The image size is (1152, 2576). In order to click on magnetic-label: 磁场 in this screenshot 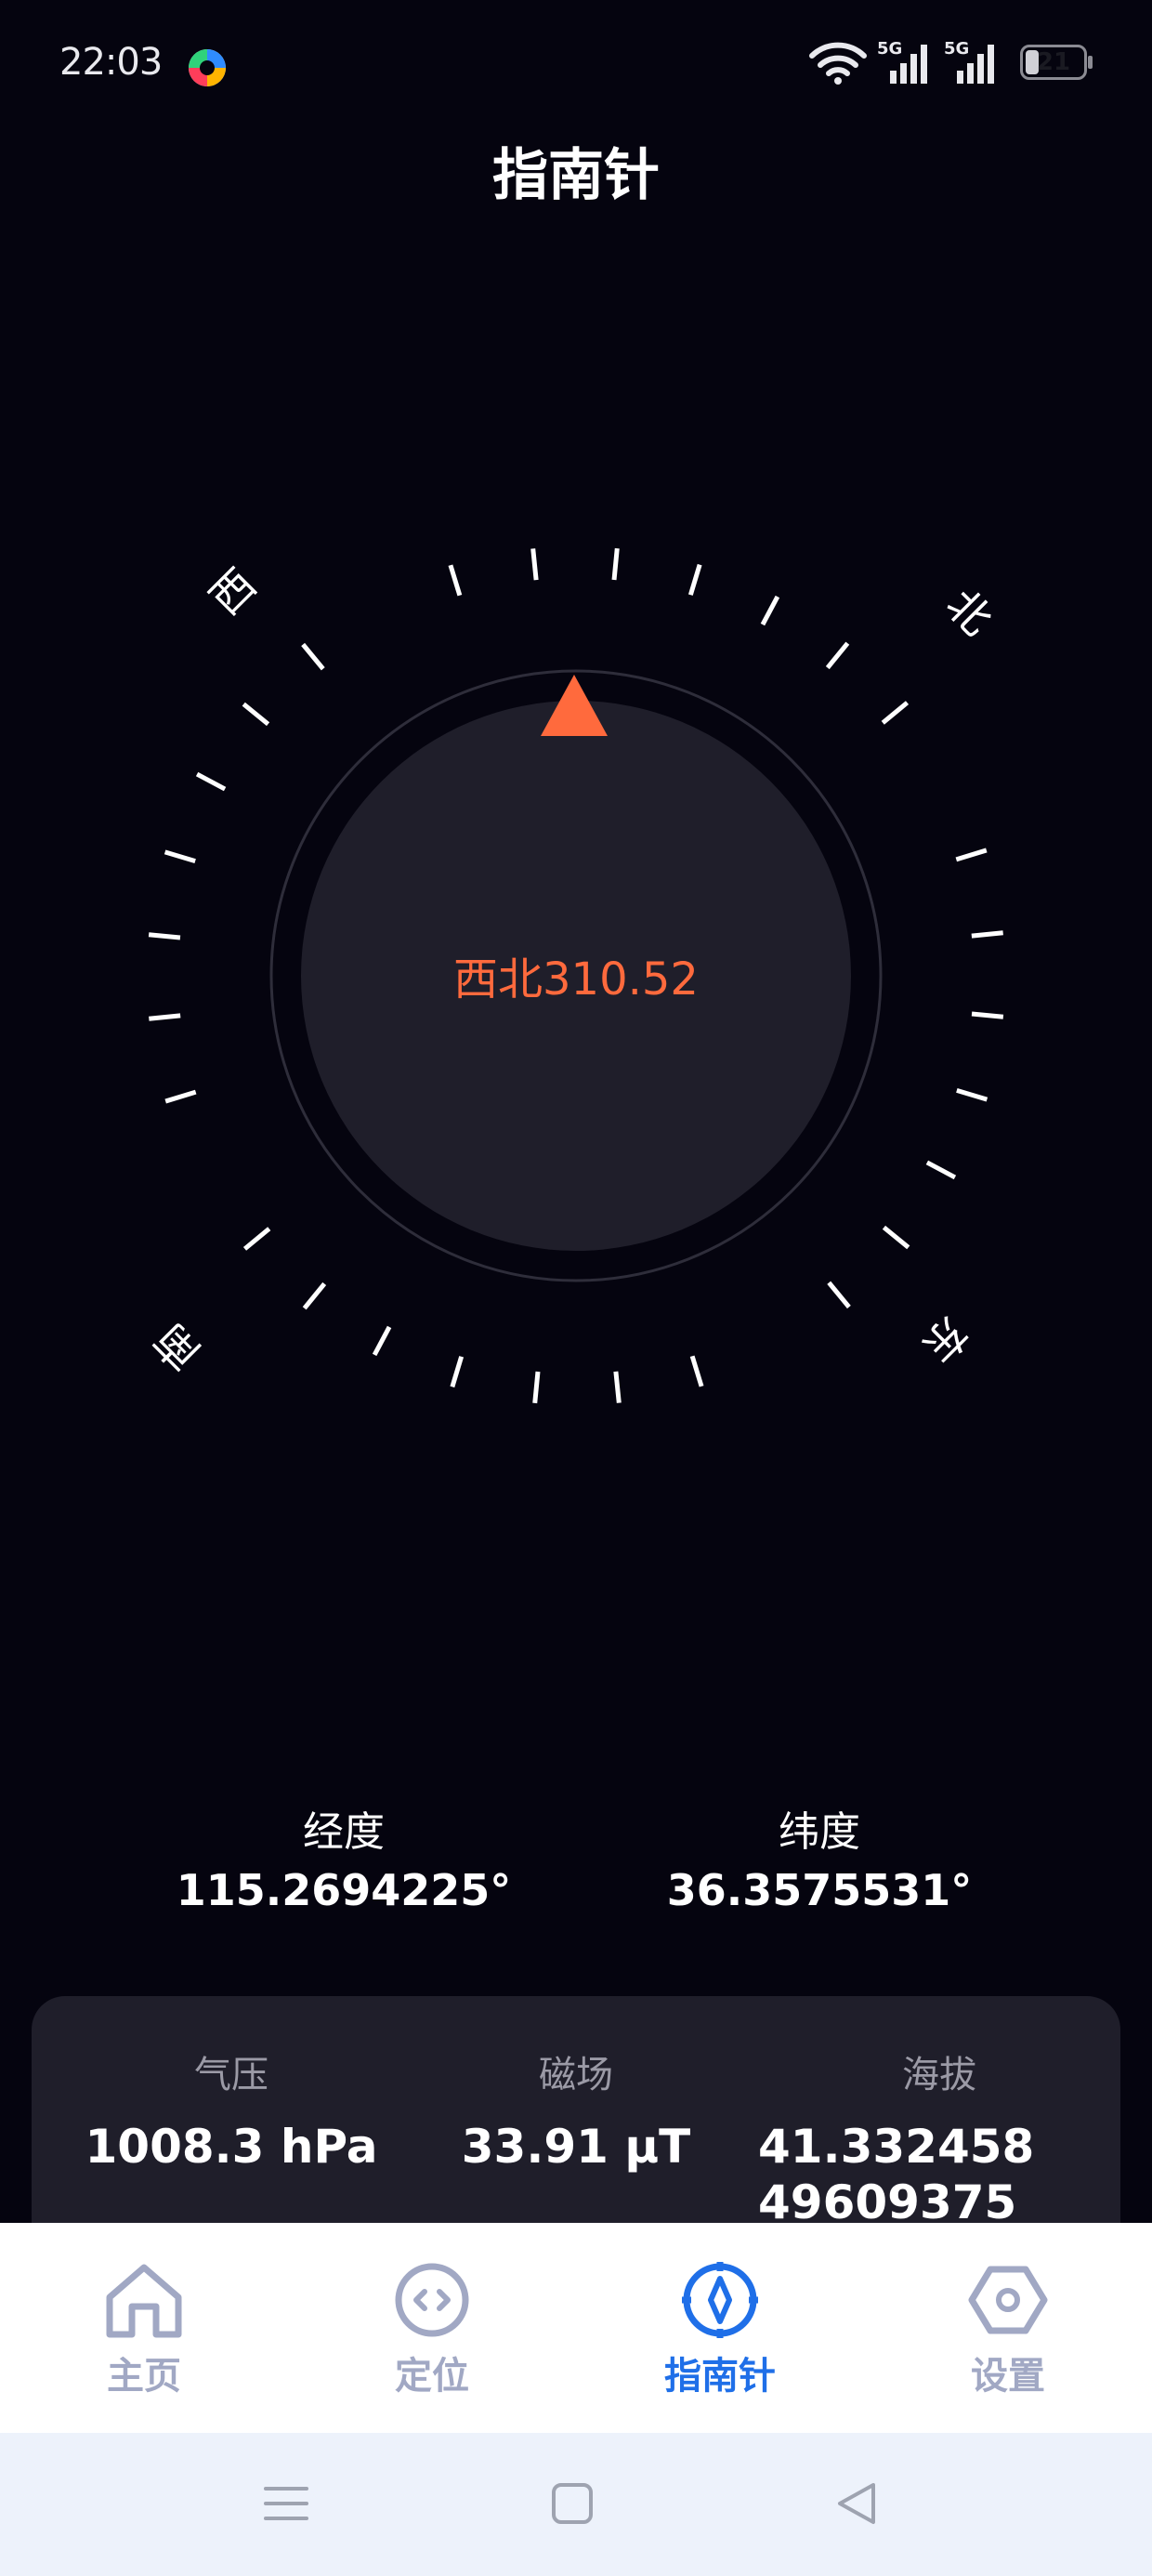, I will do `click(576, 2075)`.